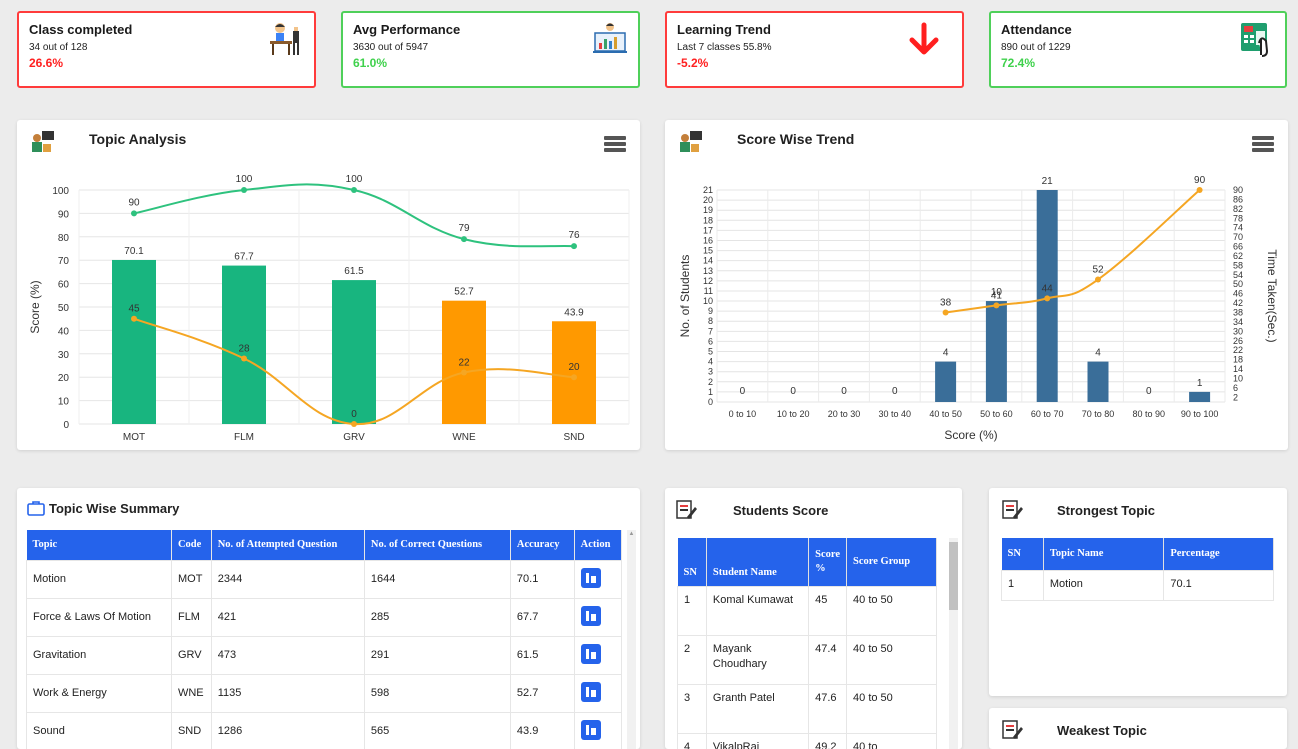  I want to click on cell-code: WNE, so click(191, 693).